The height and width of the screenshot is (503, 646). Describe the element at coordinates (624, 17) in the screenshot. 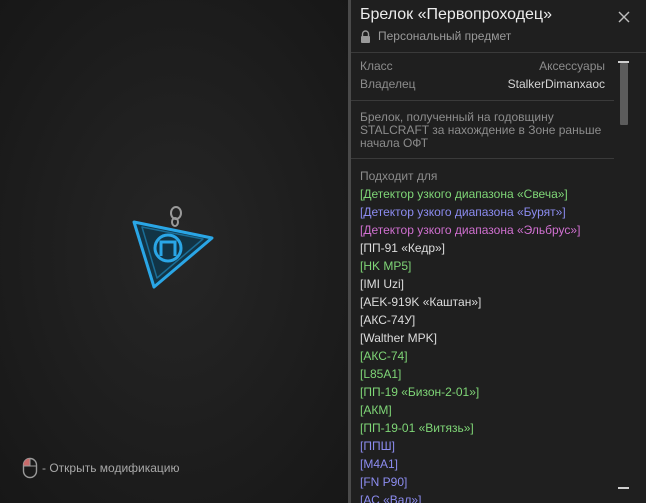

I see `close-icon` at that location.